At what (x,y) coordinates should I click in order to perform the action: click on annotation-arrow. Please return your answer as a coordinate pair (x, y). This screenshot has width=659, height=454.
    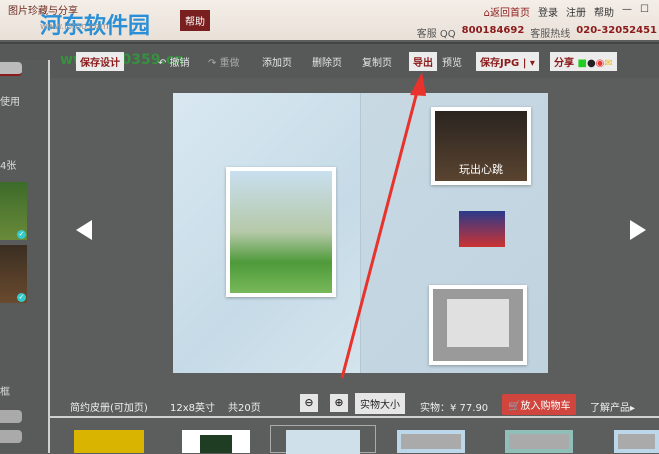
    Looking at the image, I should click on (383, 225).